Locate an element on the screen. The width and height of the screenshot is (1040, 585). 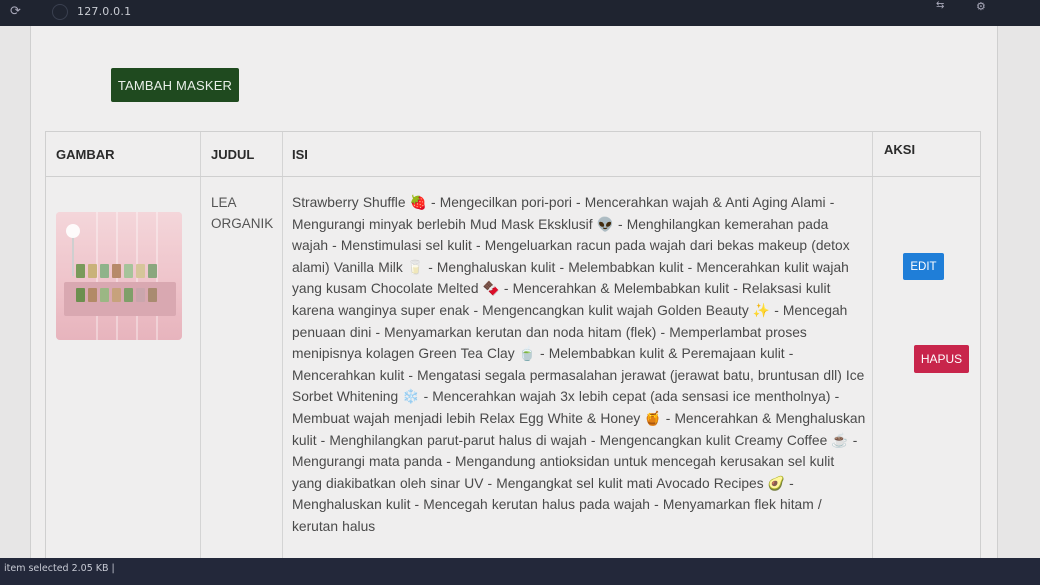
edit-button: EDIT is located at coordinates (923, 266).